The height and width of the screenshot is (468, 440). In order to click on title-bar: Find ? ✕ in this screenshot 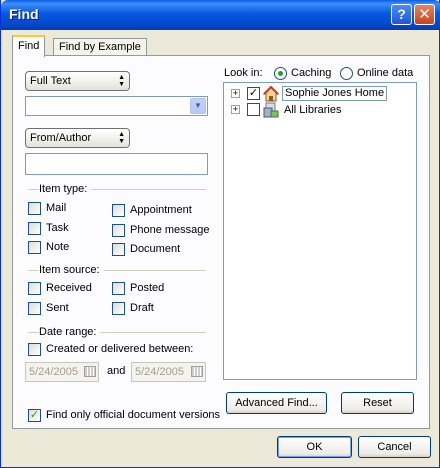, I will do `click(220, 15)`.